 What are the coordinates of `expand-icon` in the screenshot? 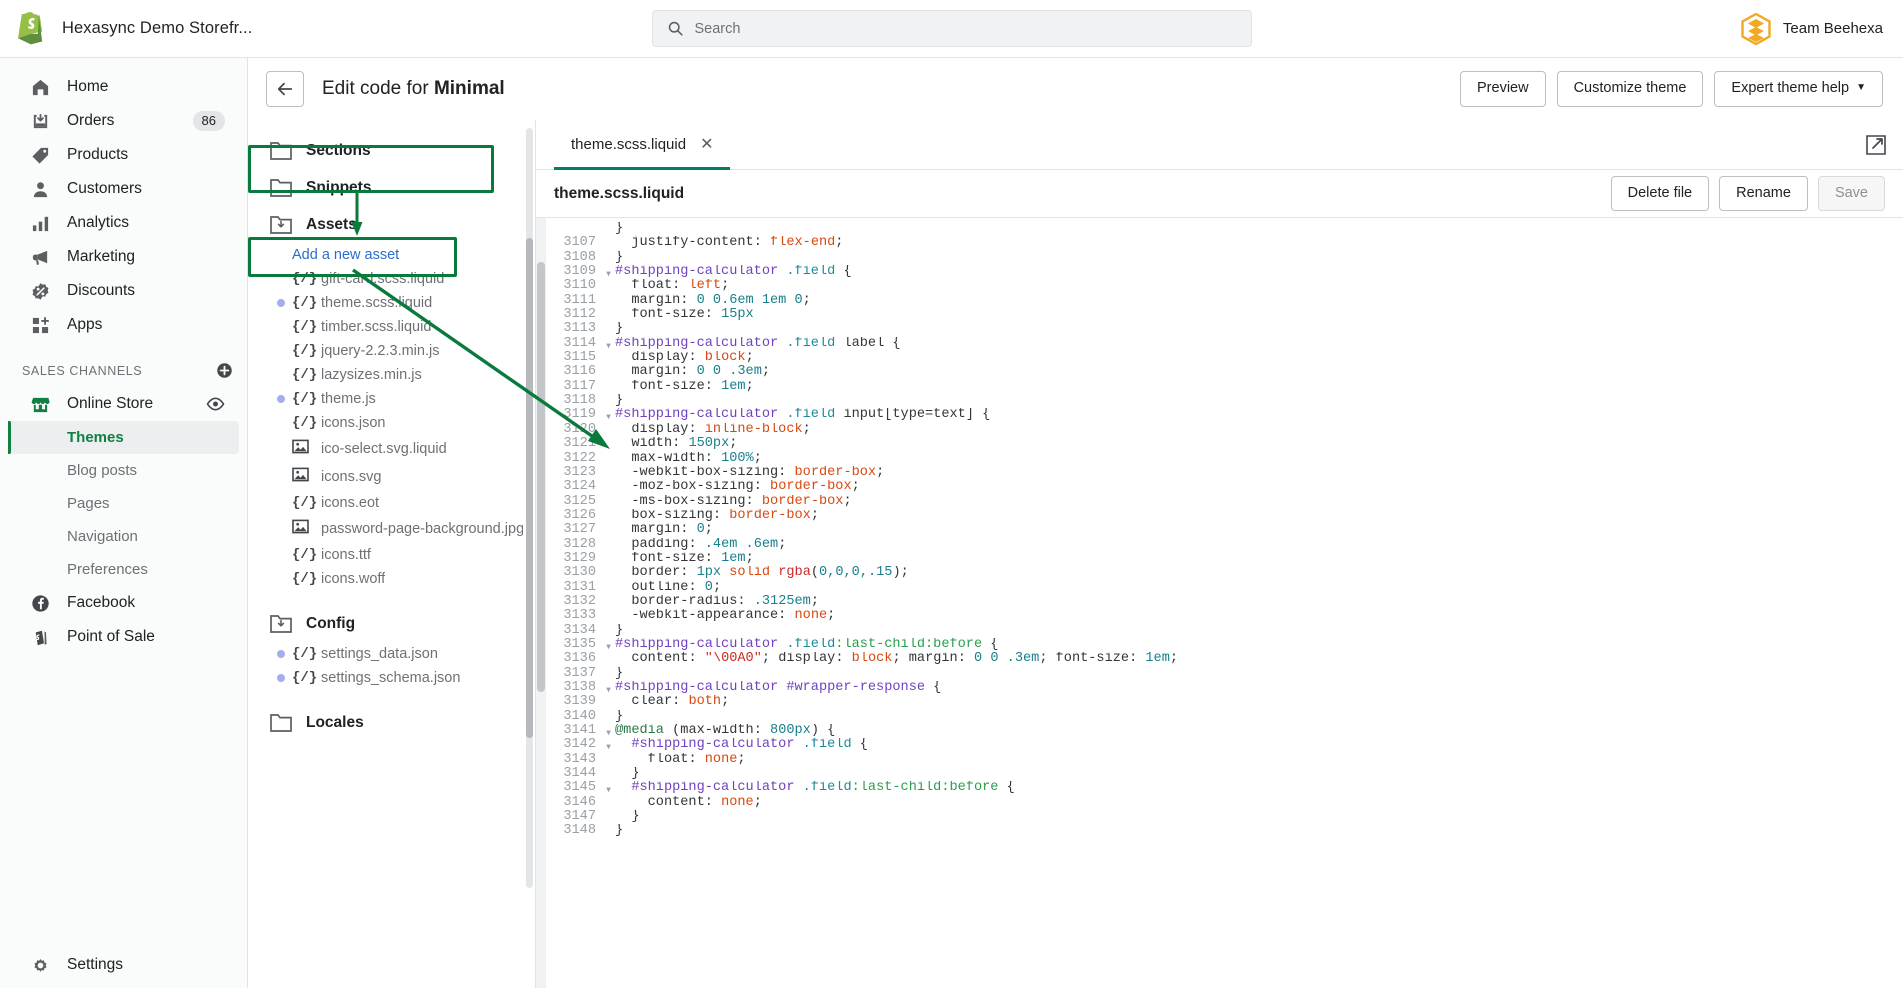 It's located at (1876, 145).